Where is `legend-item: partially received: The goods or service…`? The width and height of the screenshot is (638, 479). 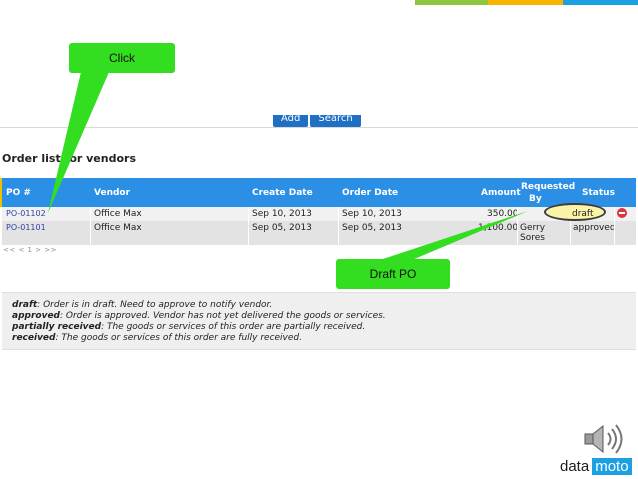 legend-item: partially received: The goods or service… is located at coordinates (189, 327).